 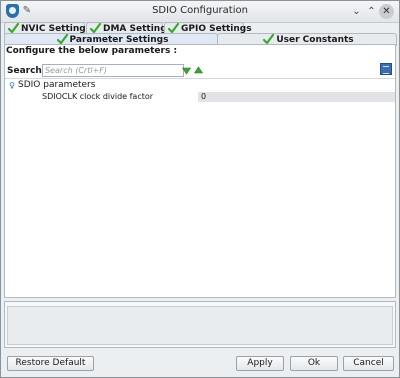 What do you see at coordinates (200, 85) in the screenshot?
I see `group-sdio-parameters: ♀ SDIO parameters` at bounding box center [200, 85].